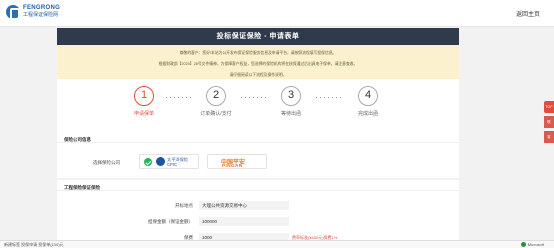 This screenshot has width=554, height=248. I want to click on back-to-top-button: TOP, so click(549, 107).